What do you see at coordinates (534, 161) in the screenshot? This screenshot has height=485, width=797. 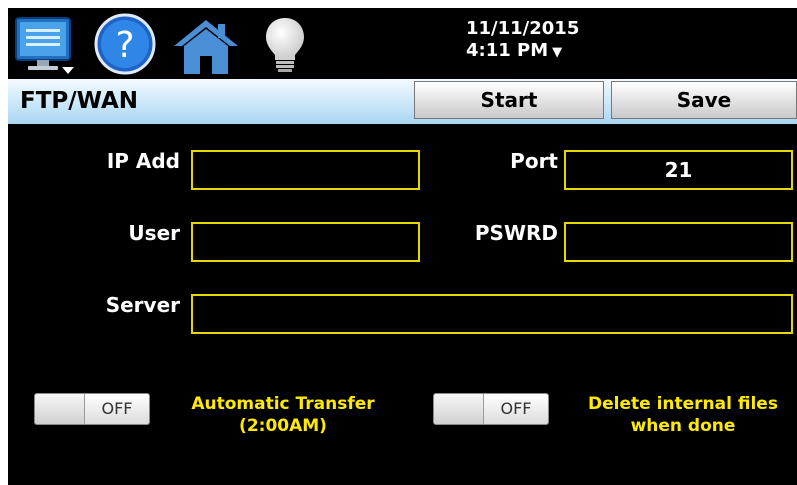 I see `port-label: Port` at bounding box center [534, 161].